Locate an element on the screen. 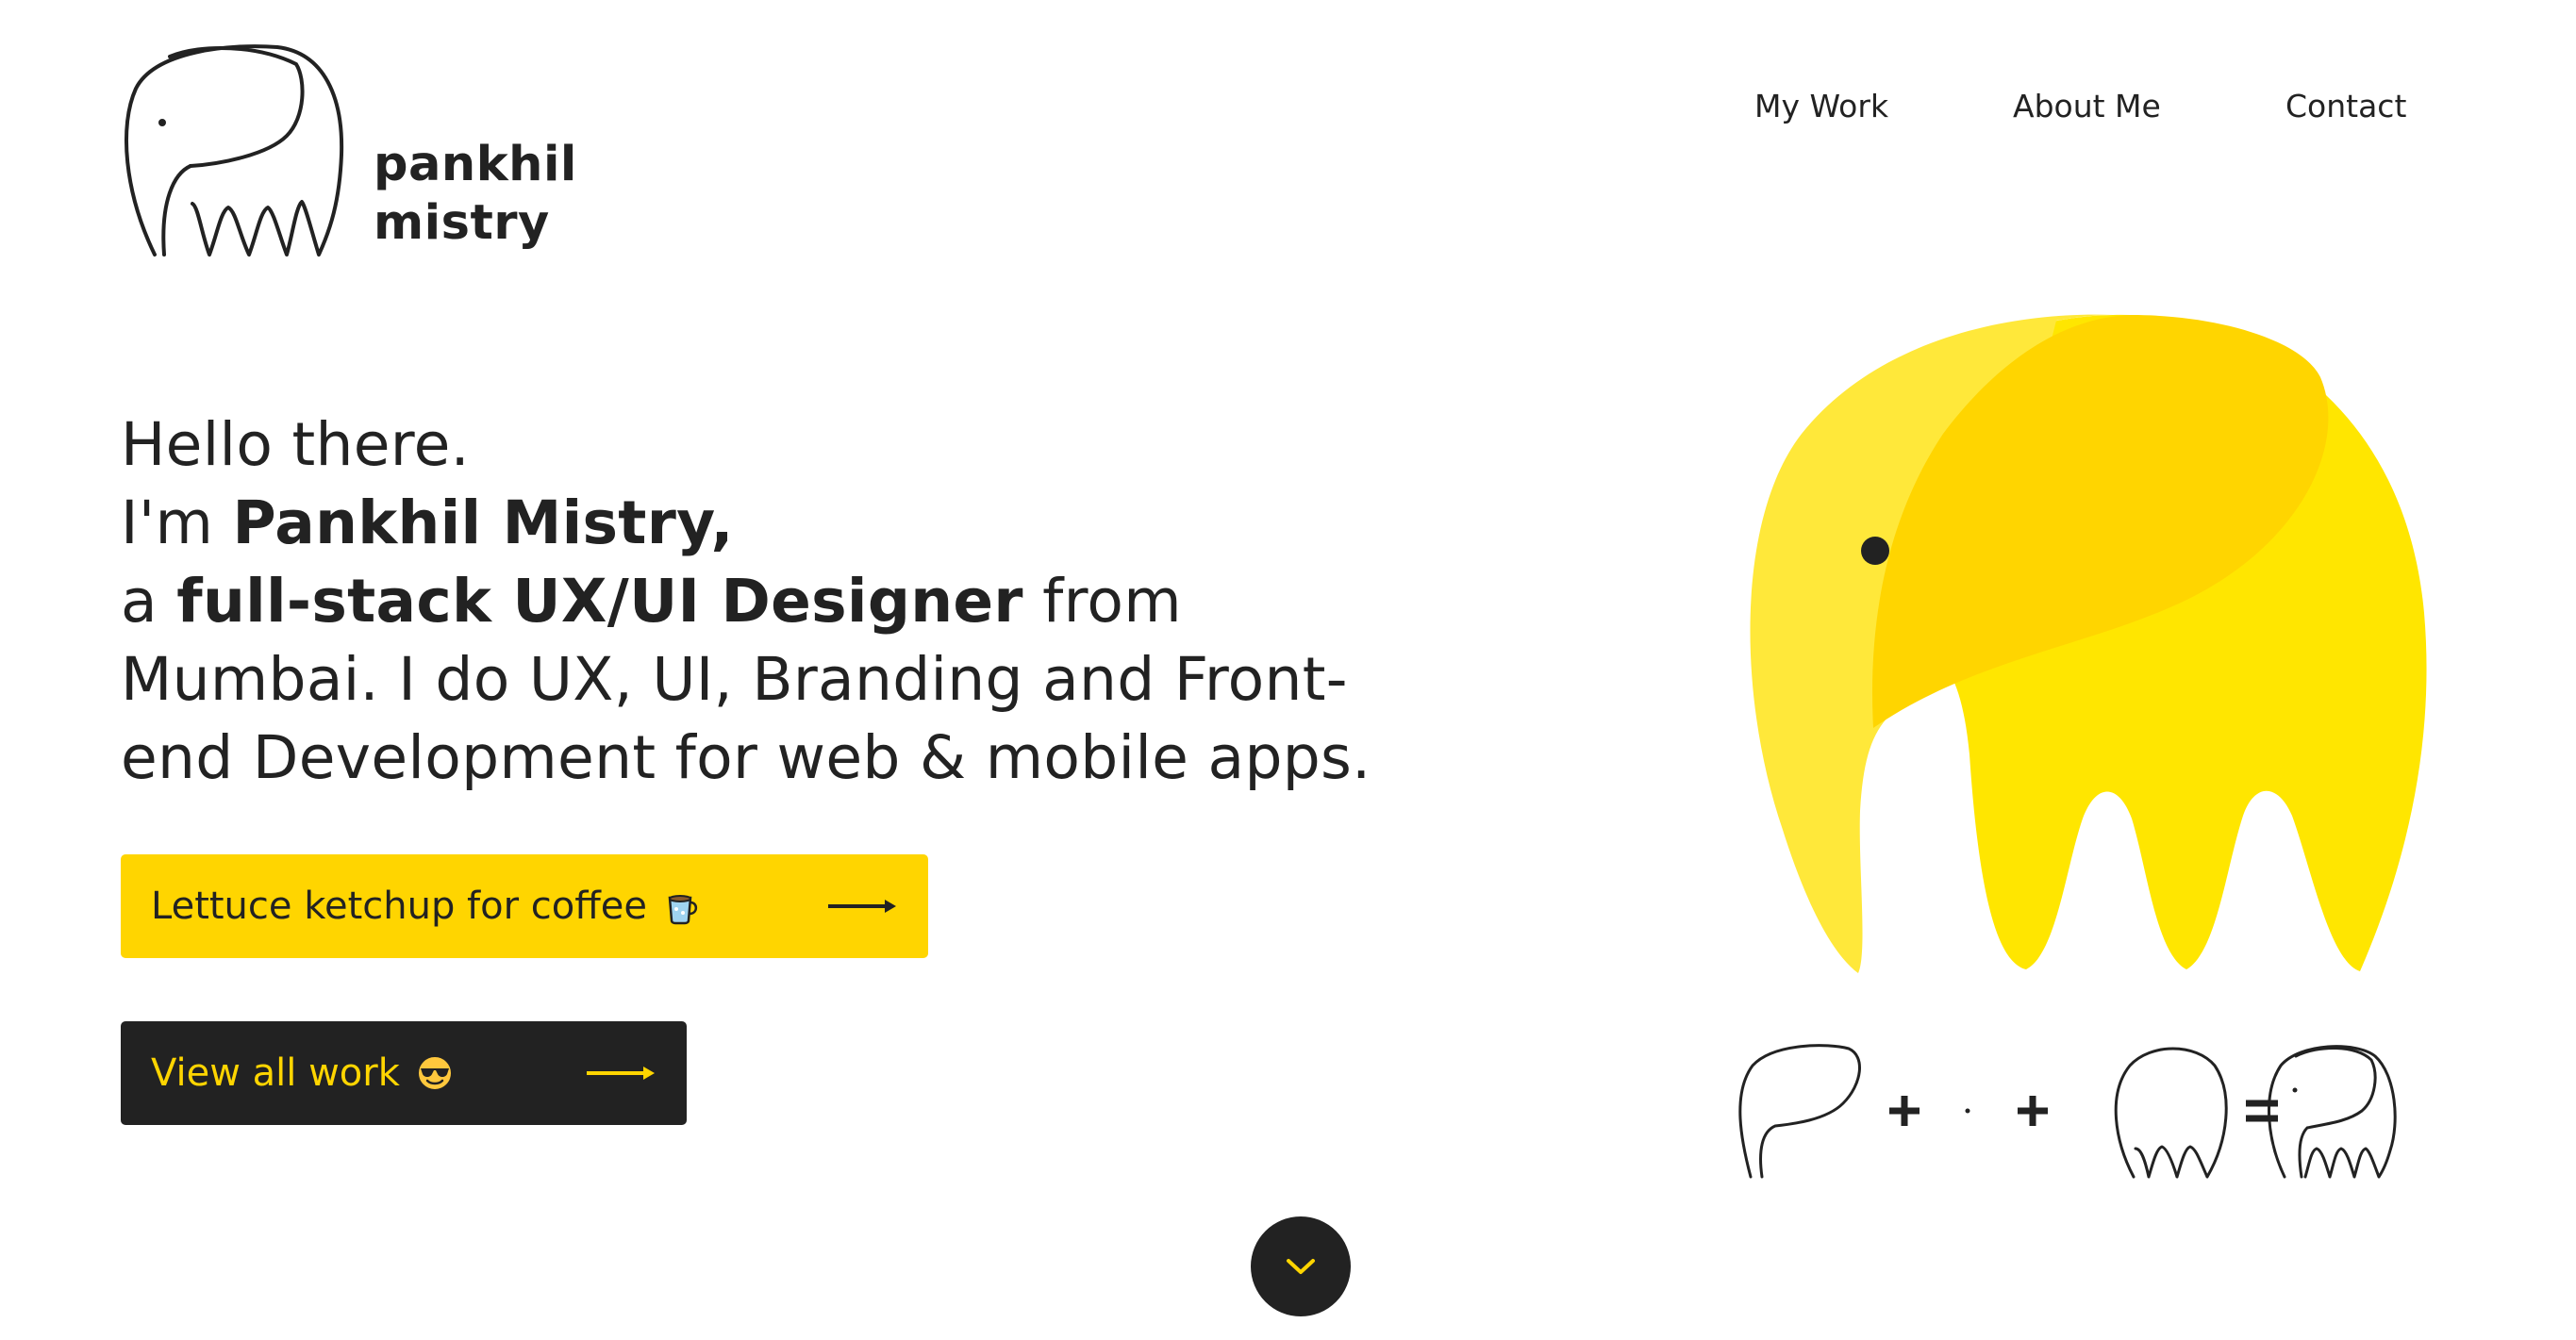 Image resolution: width=2576 pixels, height=1340 pixels. nav-item-contact: Contact is located at coordinates (2346, 107).